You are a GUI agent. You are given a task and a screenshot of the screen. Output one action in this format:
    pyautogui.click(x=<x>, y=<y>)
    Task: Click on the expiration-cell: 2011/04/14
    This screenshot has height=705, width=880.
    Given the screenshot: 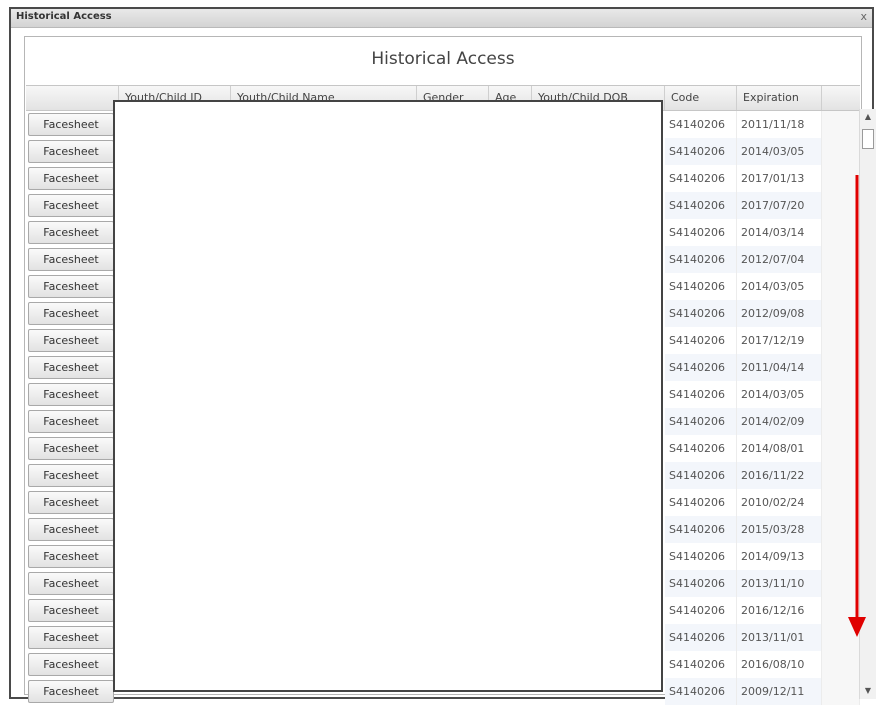 What is the action you would take?
    pyautogui.click(x=779, y=367)
    